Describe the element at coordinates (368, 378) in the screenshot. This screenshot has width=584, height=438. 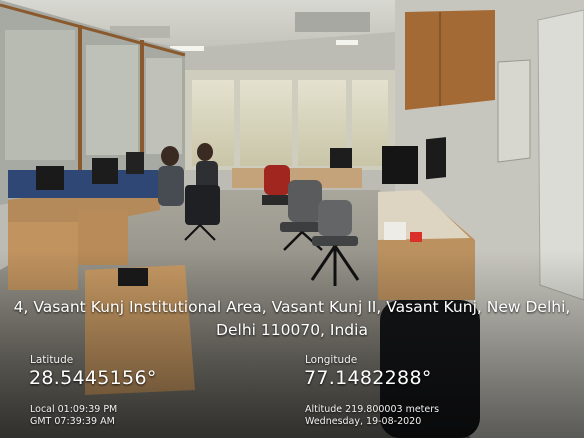
I see `longitude-value: 77.1482288°` at that location.